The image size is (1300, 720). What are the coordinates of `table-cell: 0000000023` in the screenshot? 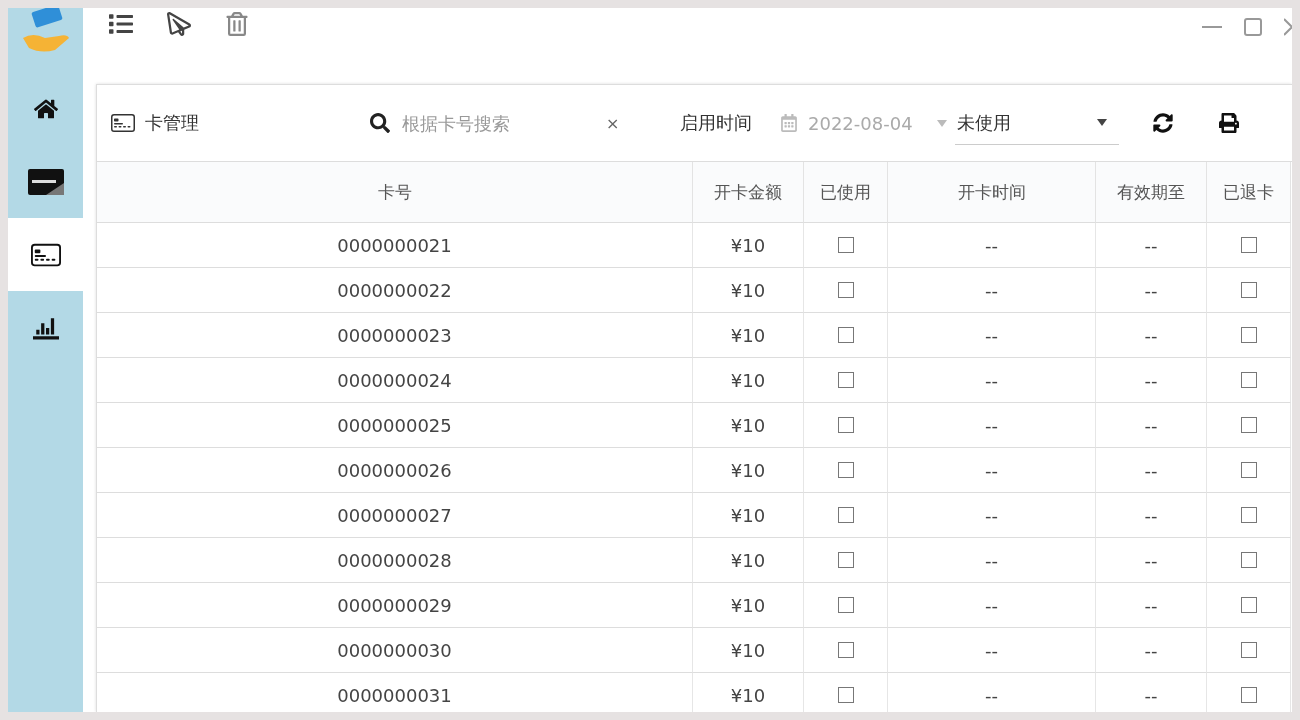 It's located at (395, 335).